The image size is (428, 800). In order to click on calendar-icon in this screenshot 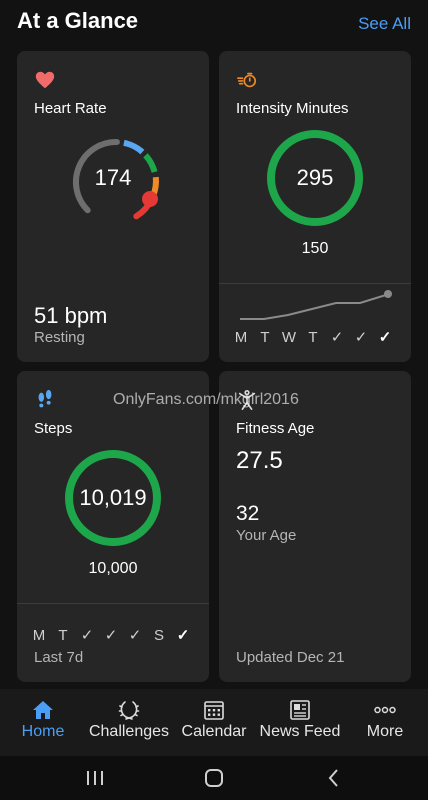, I will do `click(214, 710)`.